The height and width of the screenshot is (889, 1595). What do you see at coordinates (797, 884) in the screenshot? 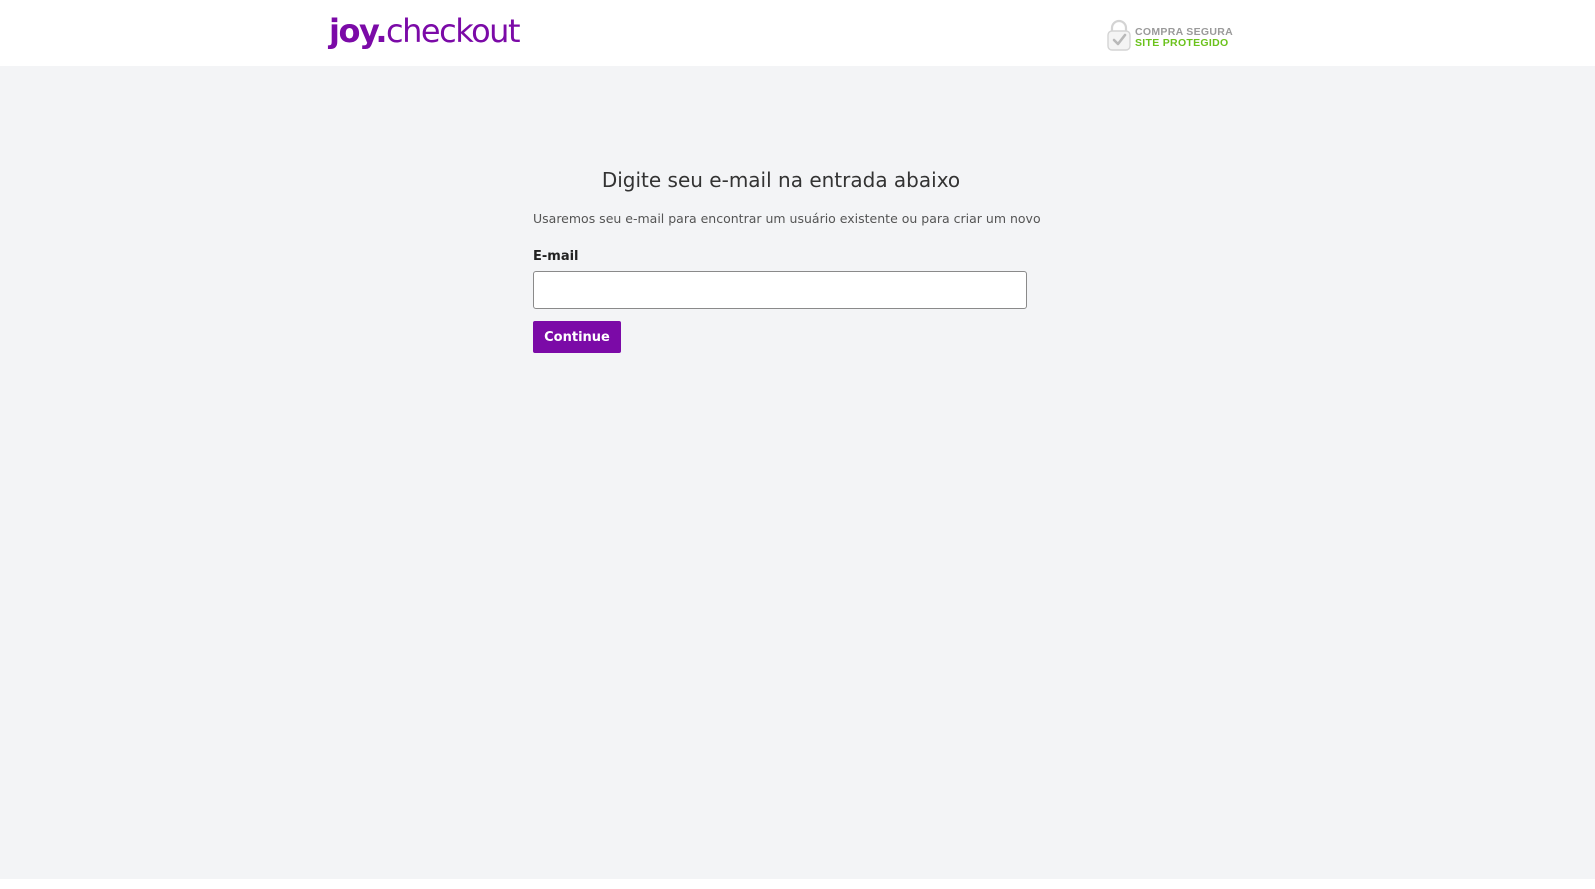
I see `bottom-edge` at bounding box center [797, 884].